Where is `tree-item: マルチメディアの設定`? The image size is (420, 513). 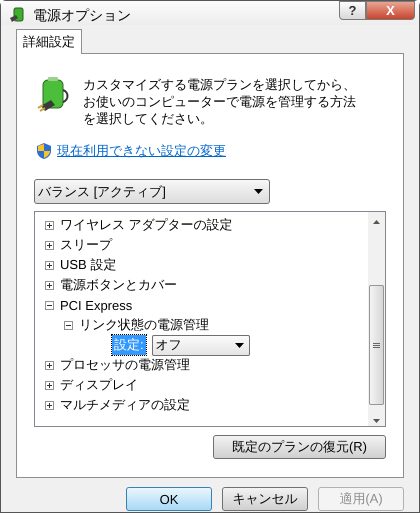 tree-item: マルチメディアの設定 is located at coordinates (125, 405).